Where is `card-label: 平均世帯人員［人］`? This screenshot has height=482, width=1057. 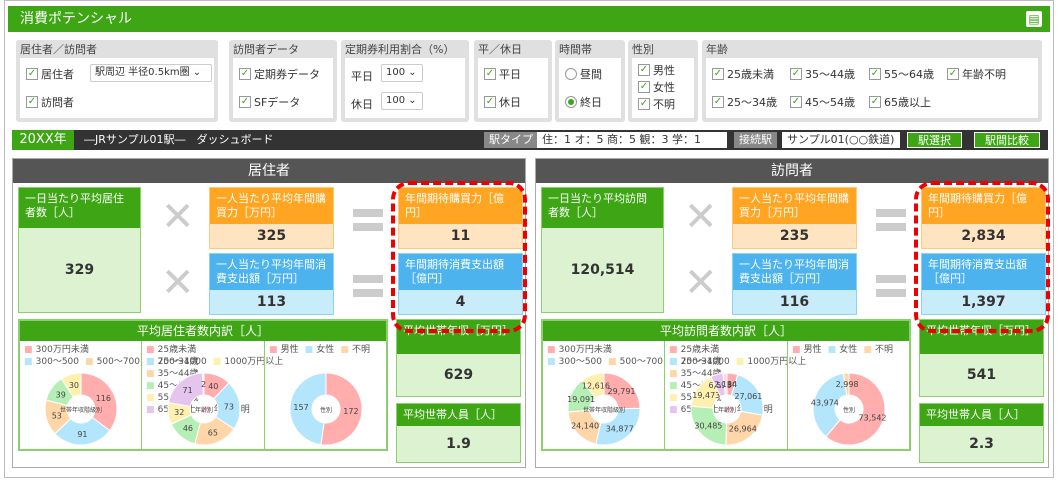 card-label: 平均世帯人員［人］ is located at coordinates (458, 415).